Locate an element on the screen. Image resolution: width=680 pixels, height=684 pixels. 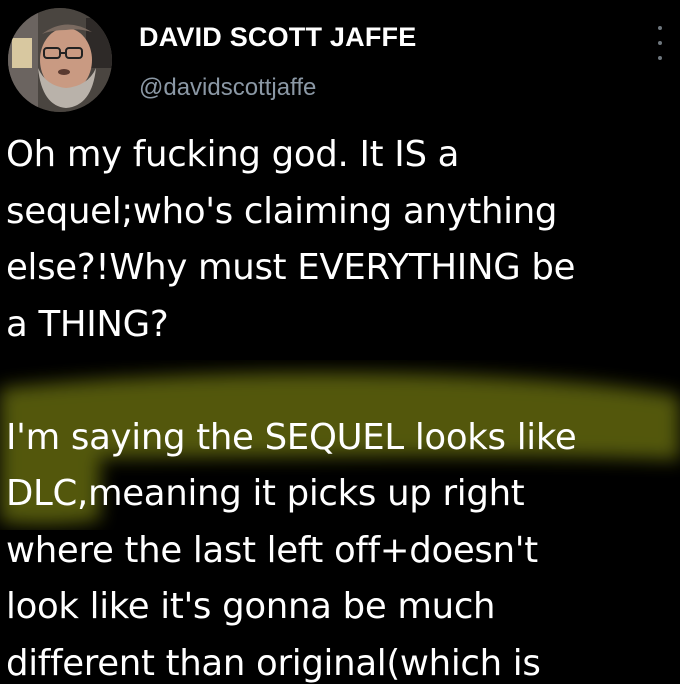
avatar is located at coordinates (60, 60).